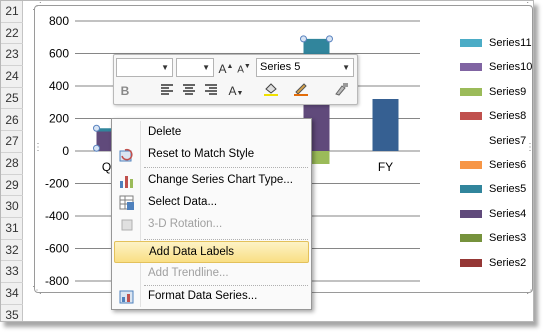 The height and width of the screenshot is (336, 550). What do you see at coordinates (385, 167) in the screenshot?
I see `x-category-label: FY` at bounding box center [385, 167].